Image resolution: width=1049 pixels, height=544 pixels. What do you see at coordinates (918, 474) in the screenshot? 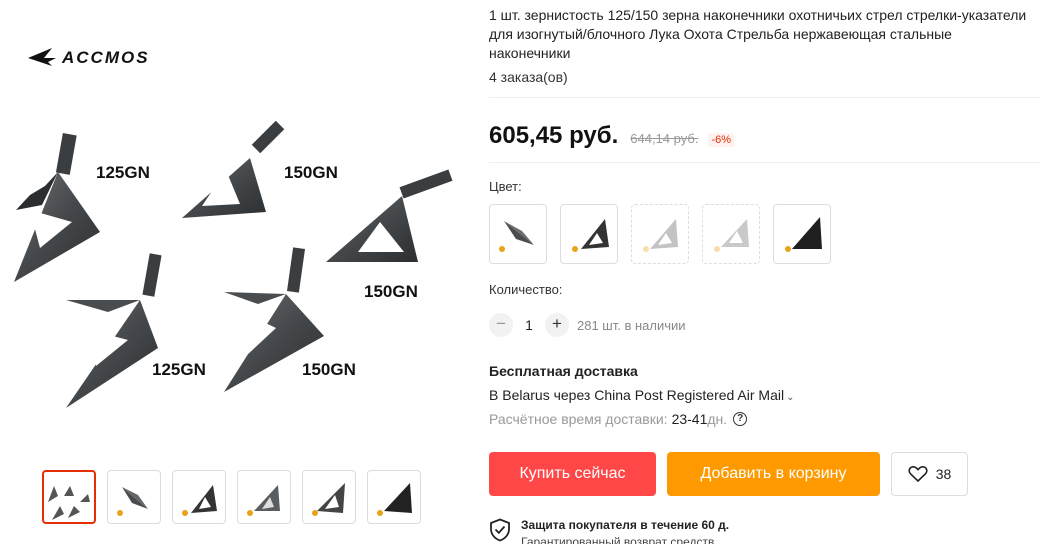
I see `heart-icon` at bounding box center [918, 474].